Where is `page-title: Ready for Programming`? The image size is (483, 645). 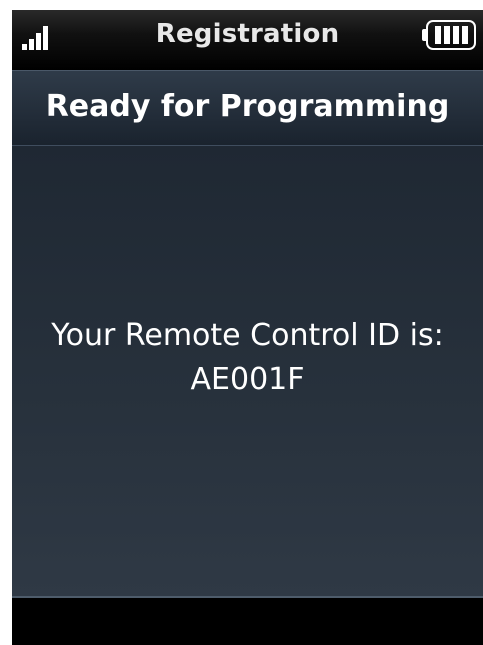
page-title: Ready for Programming is located at coordinates (247, 106).